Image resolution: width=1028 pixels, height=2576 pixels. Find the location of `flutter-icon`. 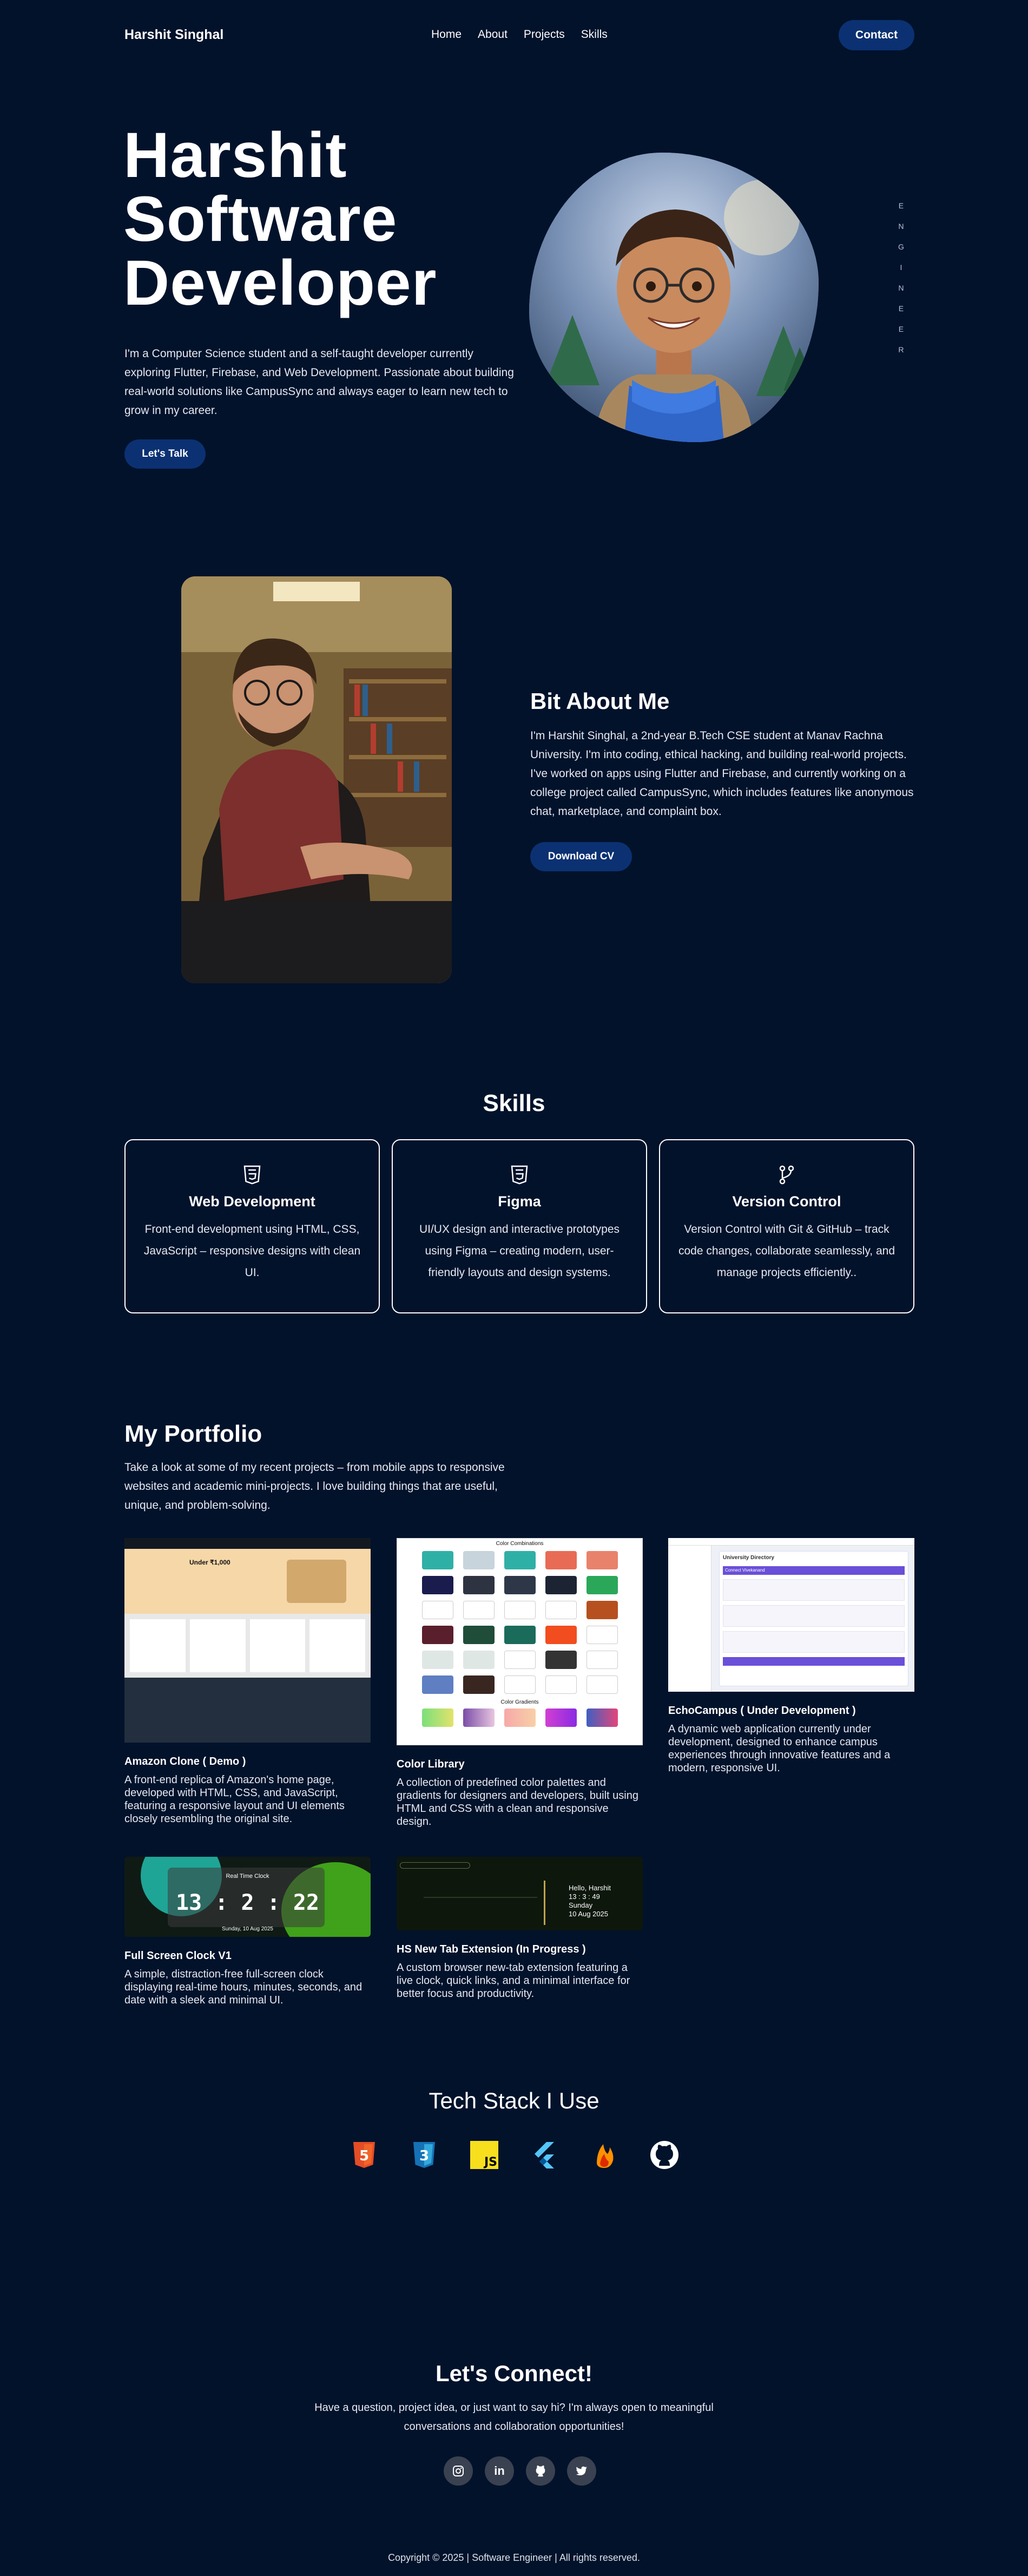

flutter-icon is located at coordinates (544, 2155).